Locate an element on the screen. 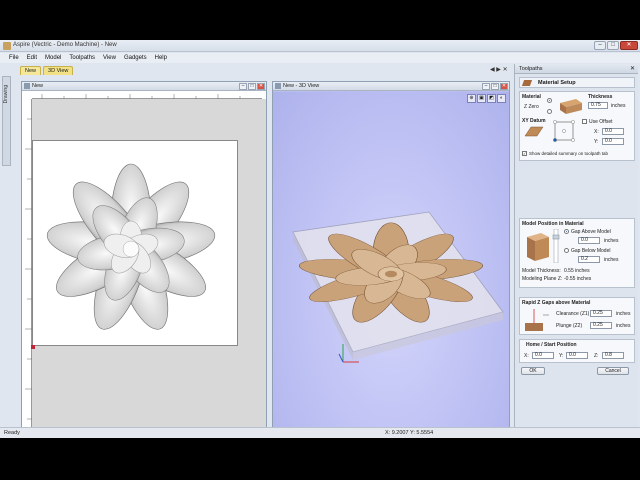  model-thickness-value: 0.55 inches is located at coordinates (577, 271).